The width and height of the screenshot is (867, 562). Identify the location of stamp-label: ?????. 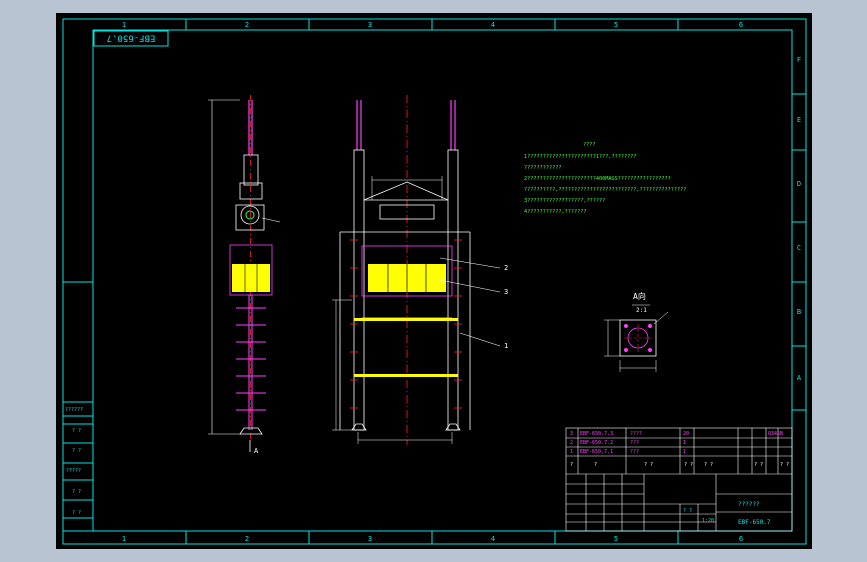
(73, 471).